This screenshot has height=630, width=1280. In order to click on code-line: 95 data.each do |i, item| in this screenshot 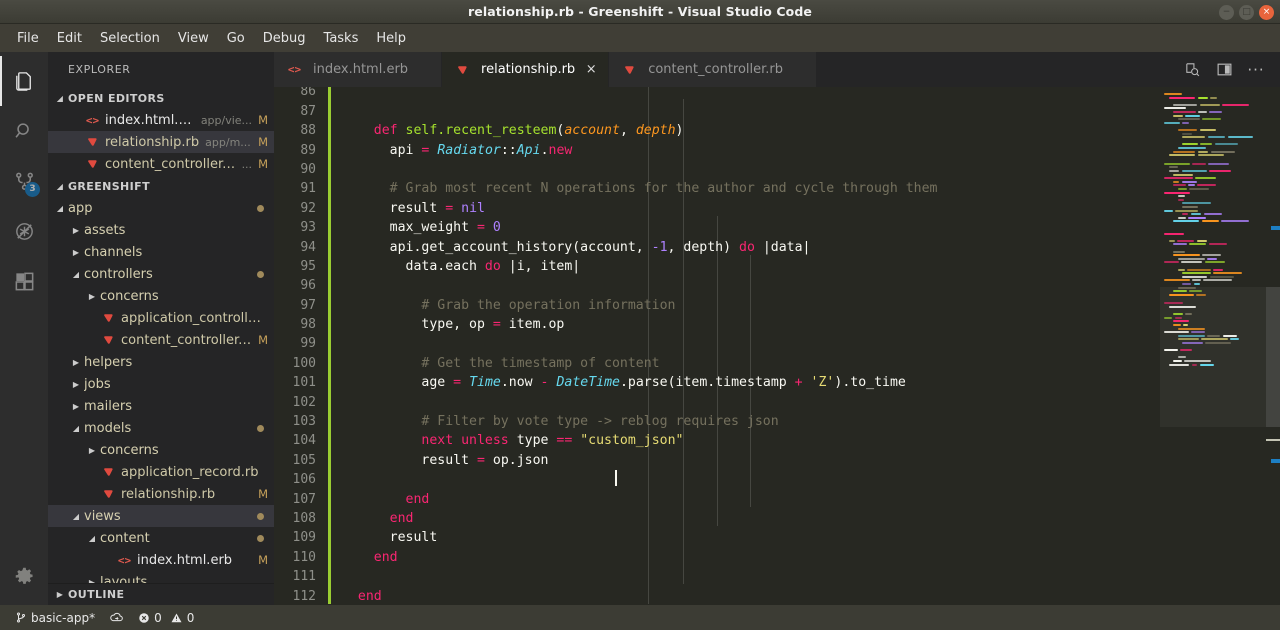, I will do `click(605, 264)`.